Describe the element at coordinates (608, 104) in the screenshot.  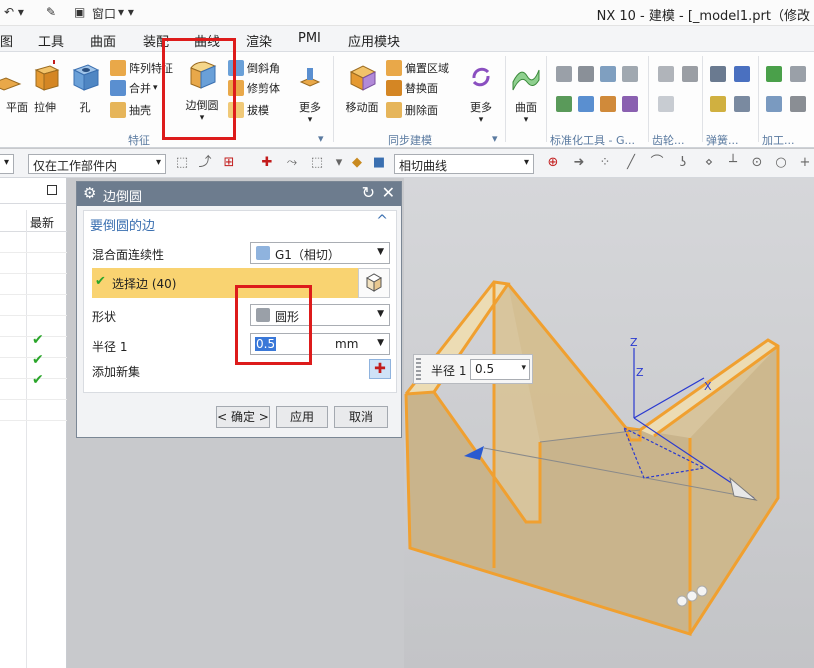
I see `std-tool-7-icon` at that location.